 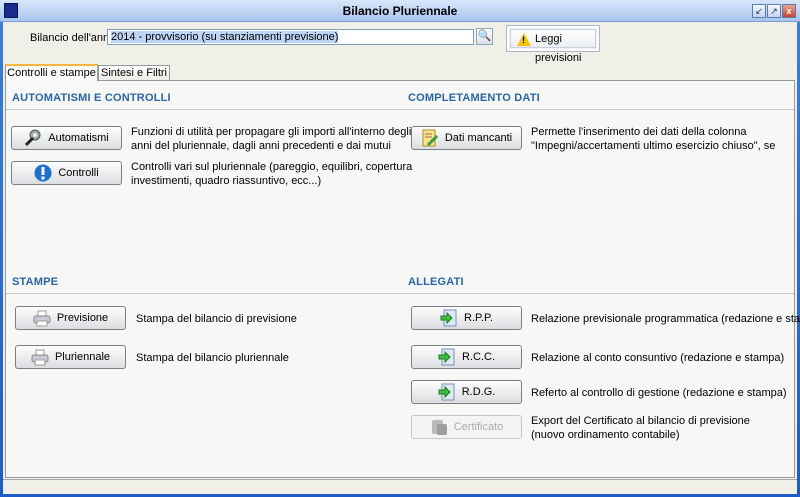 What do you see at coordinates (558, 48) in the screenshot?
I see `read-forecast-label: Leggi previsioni` at bounding box center [558, 48].